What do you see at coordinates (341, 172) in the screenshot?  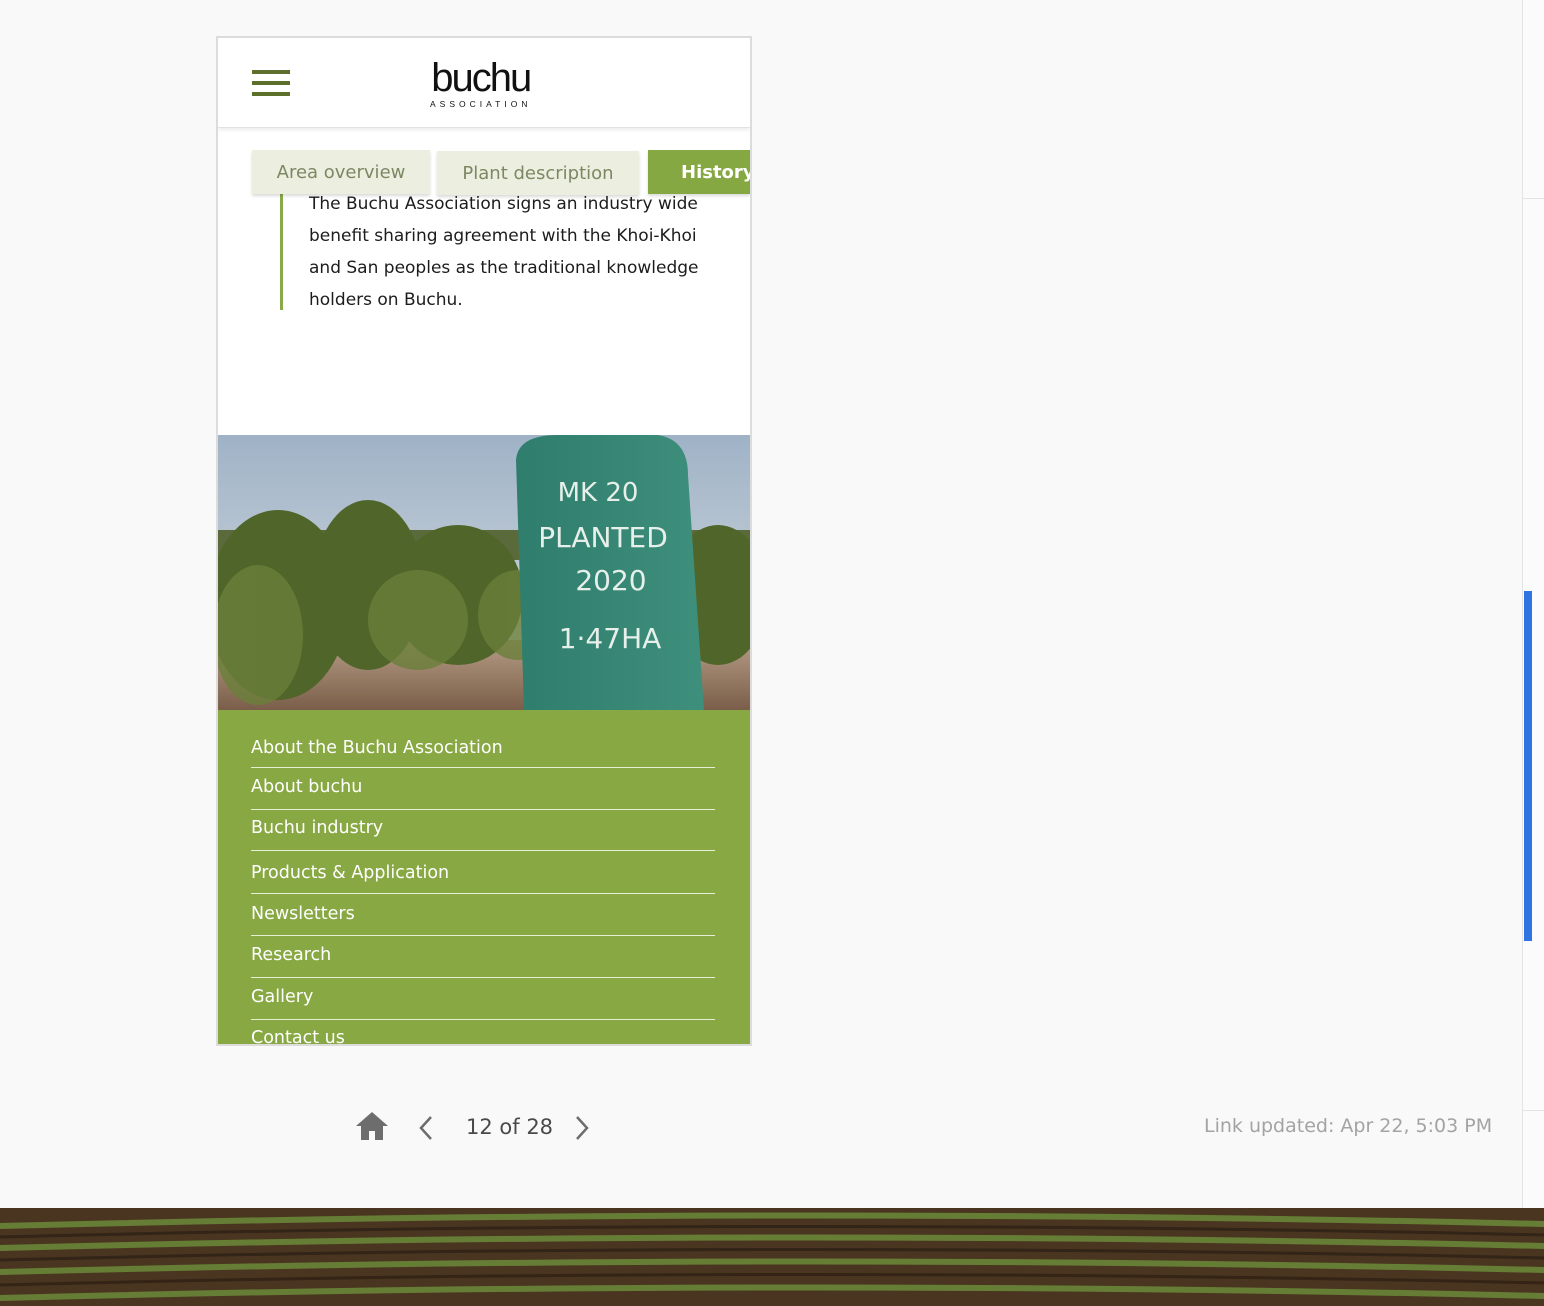 I see `tab-area-overview: Area overview` at bounding box center [341, 172].